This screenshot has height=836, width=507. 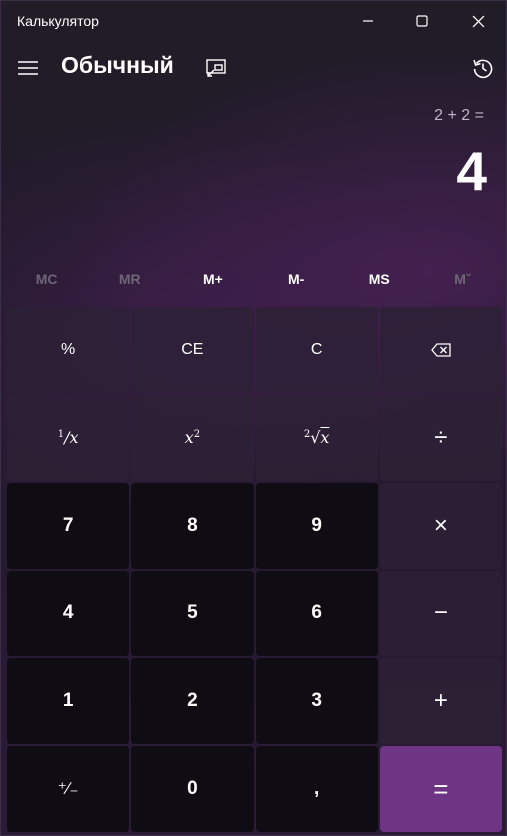 I want to click on history-button, so click(x=483, y=68).